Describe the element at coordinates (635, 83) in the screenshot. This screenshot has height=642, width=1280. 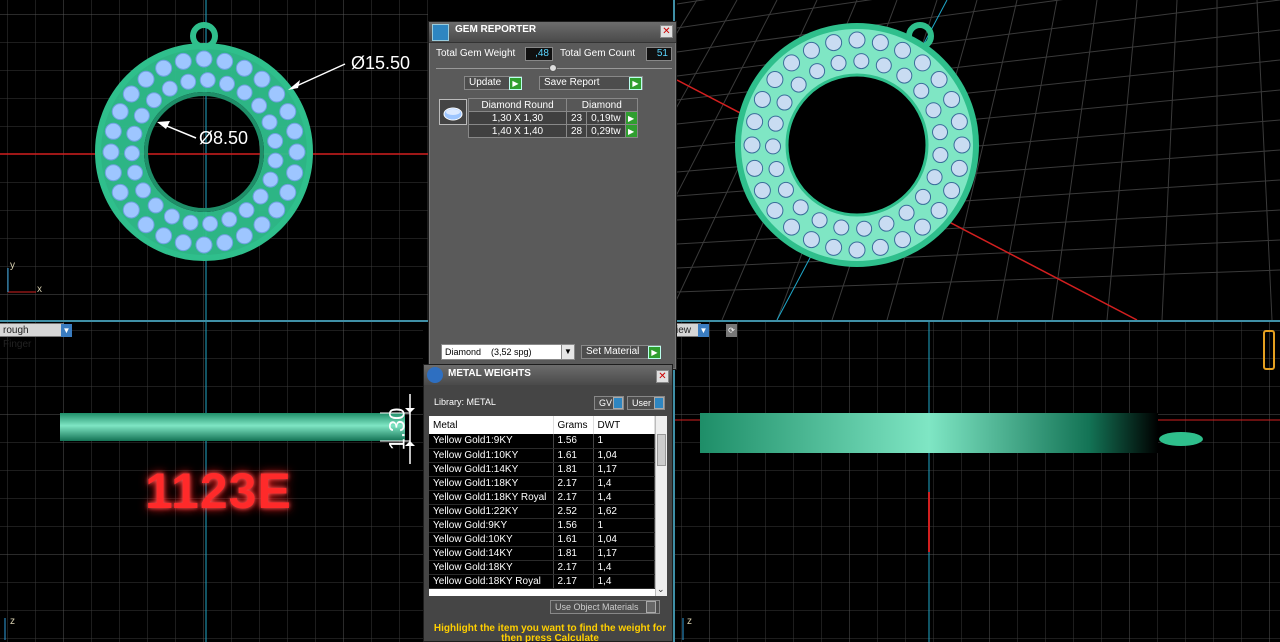
I see `save-report-go-icon: ▶` at that location.